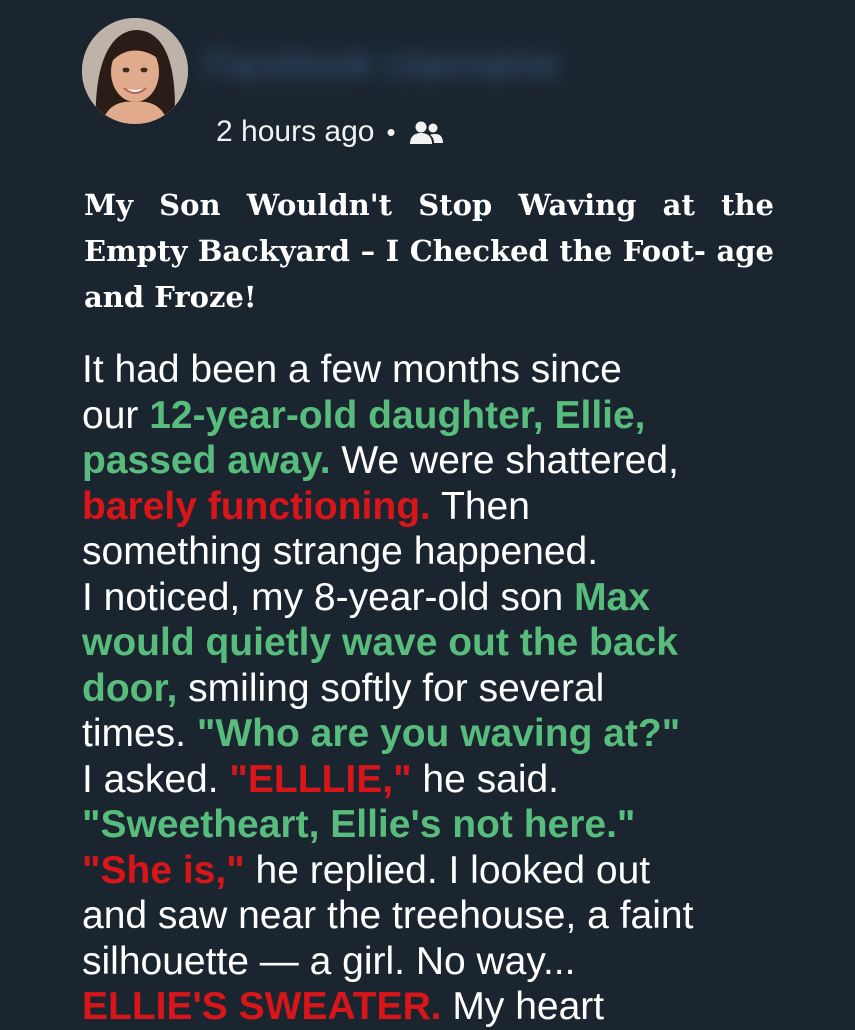 The width and height of the screenshot is (855, 1030). What do you see at coordinates (262, 1006) in the screenshot?
I see `red-highlight: ELLIE'S SWEATER.` at bounding box center [262, 1006].